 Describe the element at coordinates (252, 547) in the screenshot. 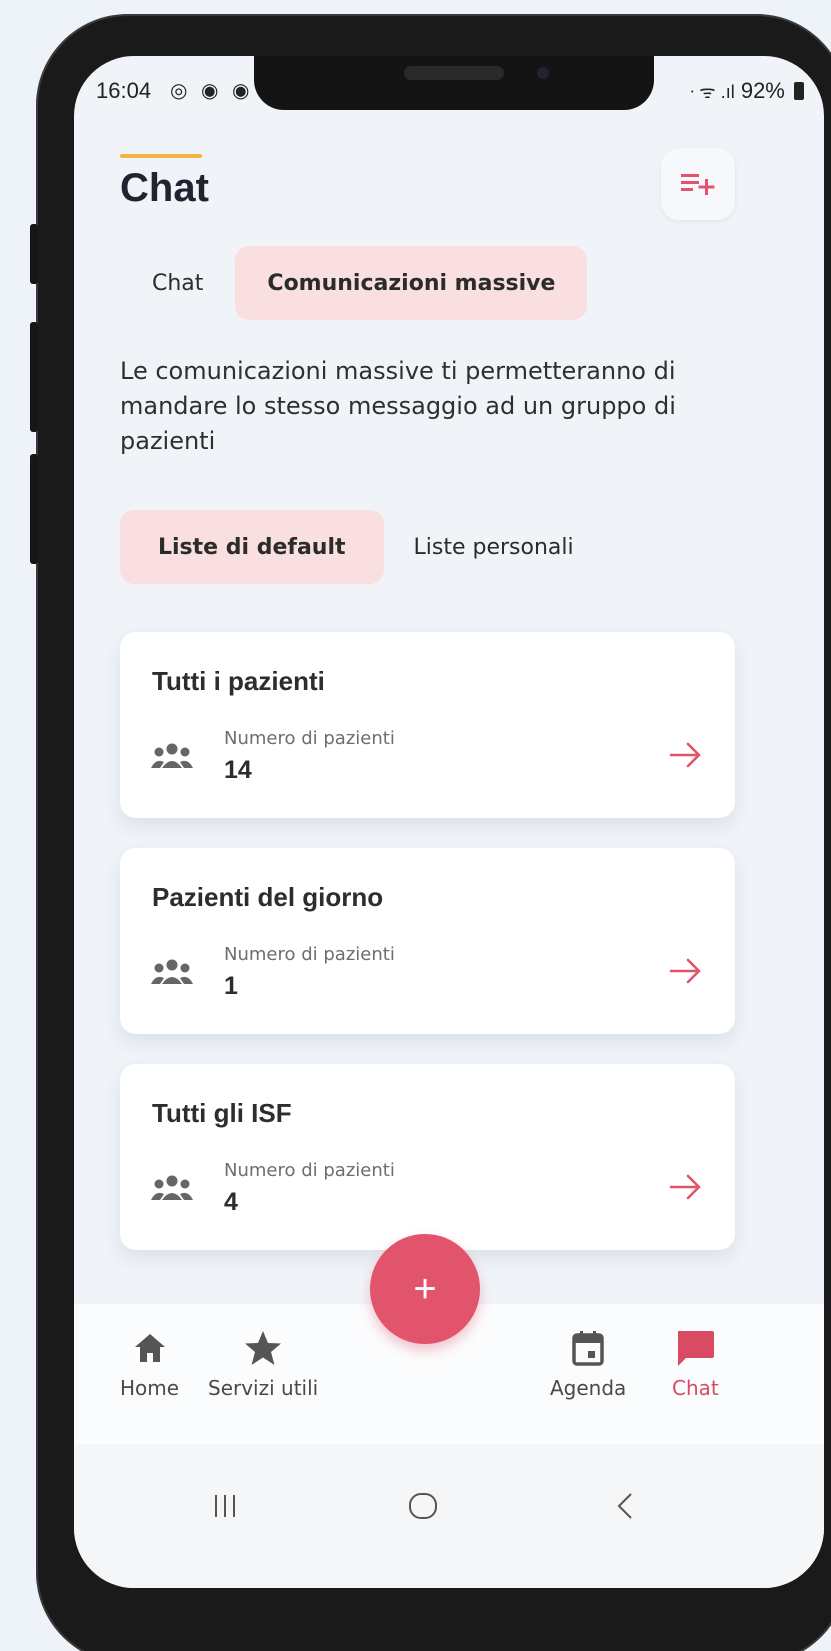

I see `tab-liste-default: Liste di default` at that location.